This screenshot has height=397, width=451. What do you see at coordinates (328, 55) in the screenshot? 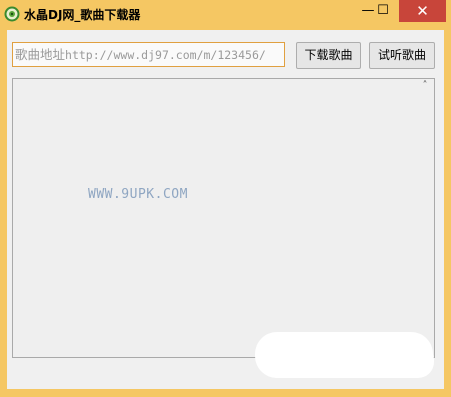
I see `download-song-button: 下载歌曲` at bounding box center [328, 55].